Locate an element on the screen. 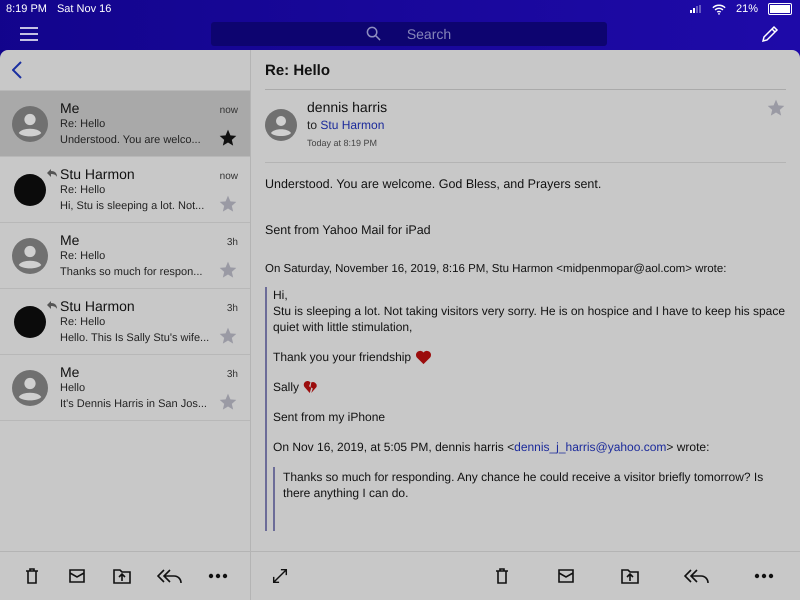 The image size is (800, 600). heart-icon is located at coordinates (423, 357).